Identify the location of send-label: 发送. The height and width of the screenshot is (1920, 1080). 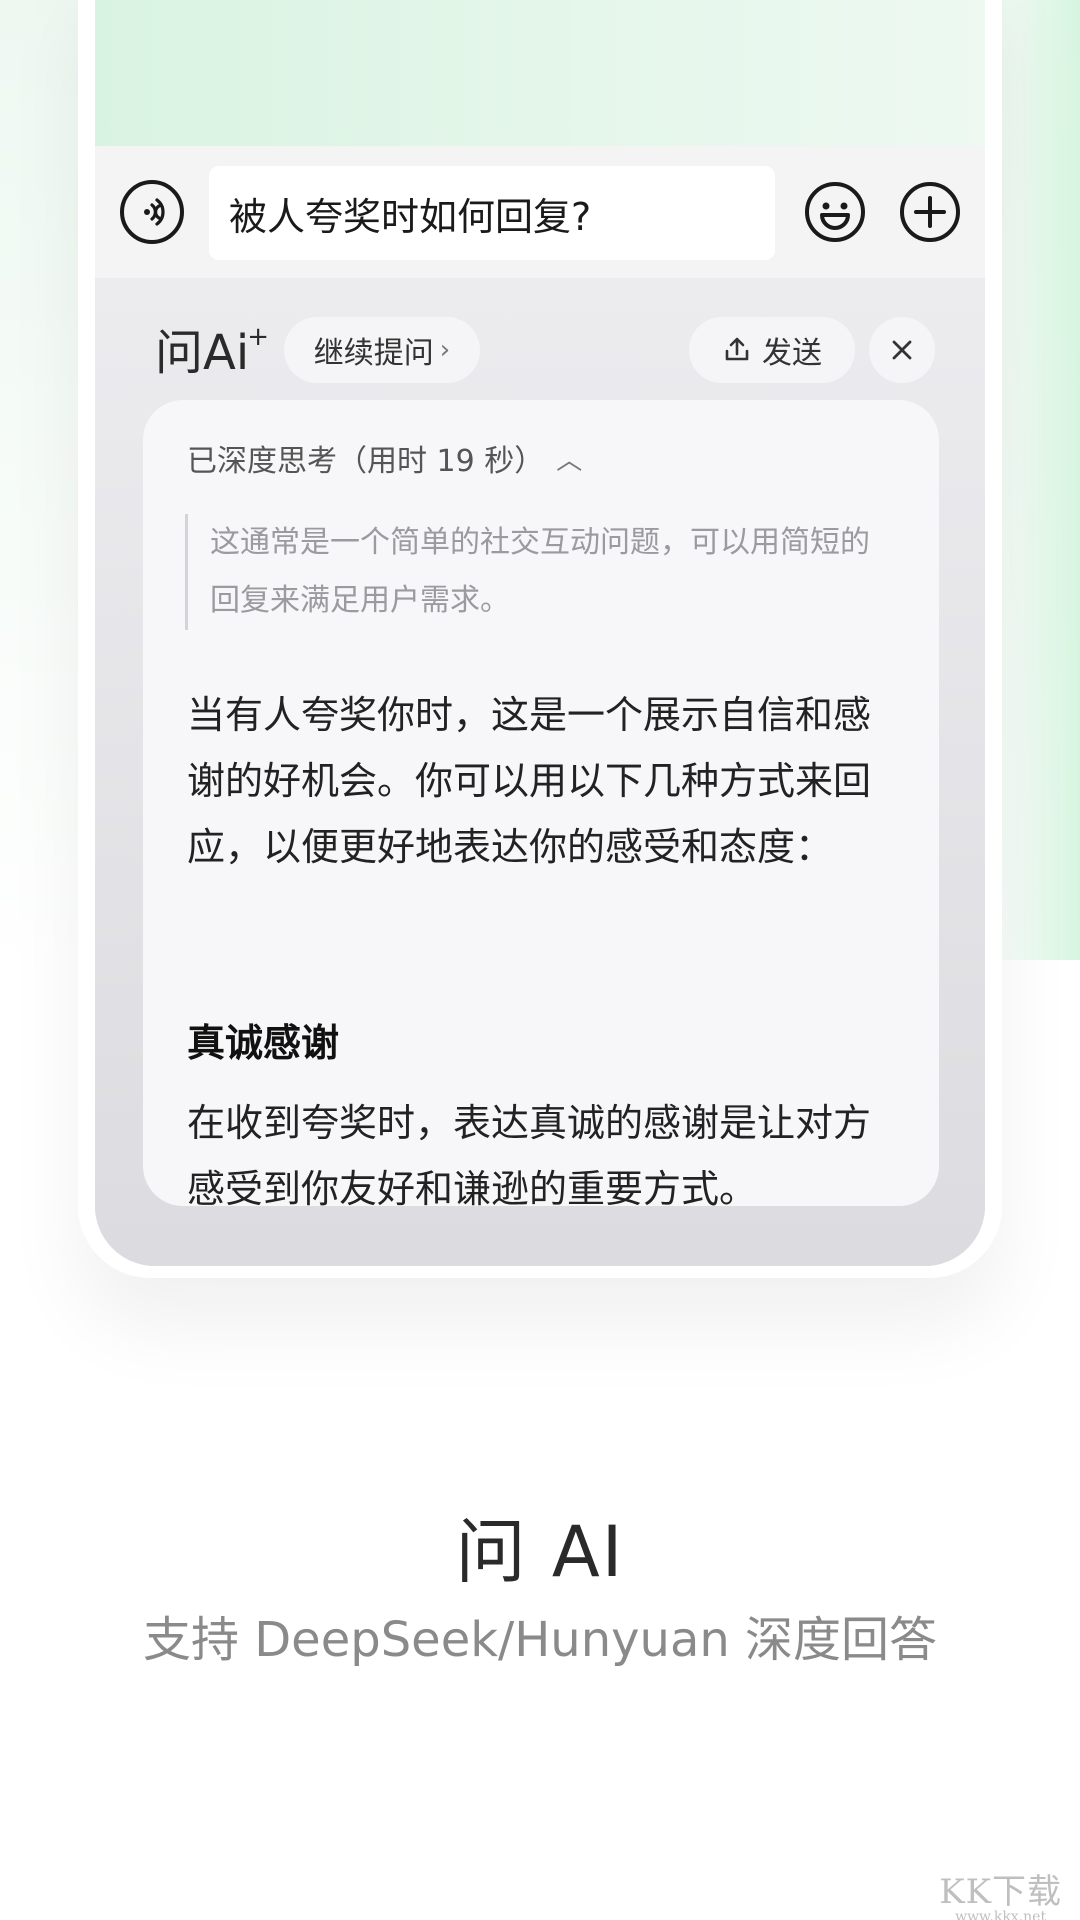
(792, 353).